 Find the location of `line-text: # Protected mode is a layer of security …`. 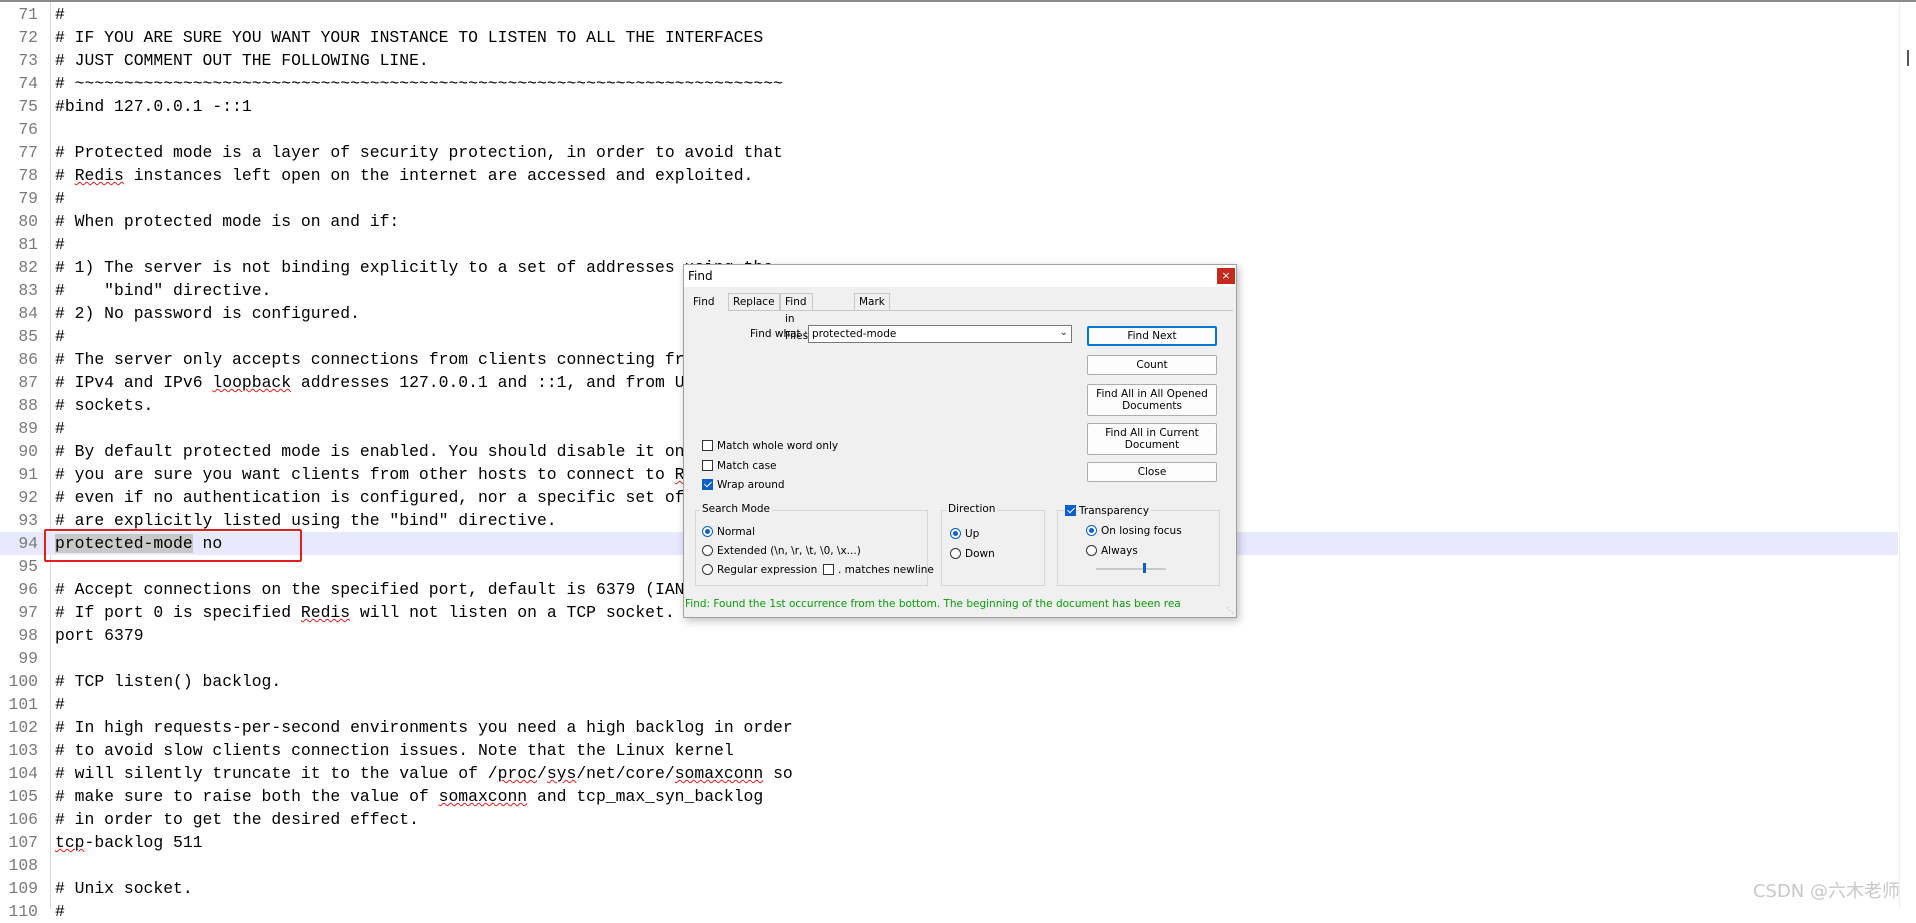

line-text: # Protected mode is a layer of security … is located at coordinates (419, 152).